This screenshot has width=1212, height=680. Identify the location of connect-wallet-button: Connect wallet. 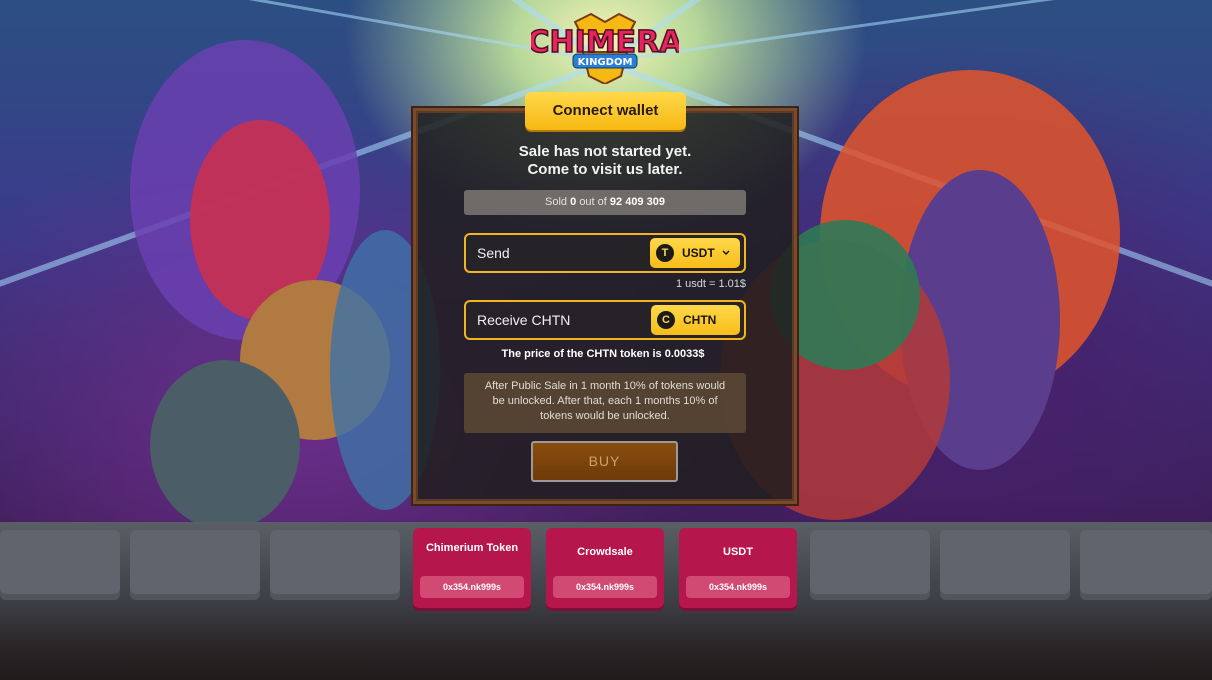
(605, 111).